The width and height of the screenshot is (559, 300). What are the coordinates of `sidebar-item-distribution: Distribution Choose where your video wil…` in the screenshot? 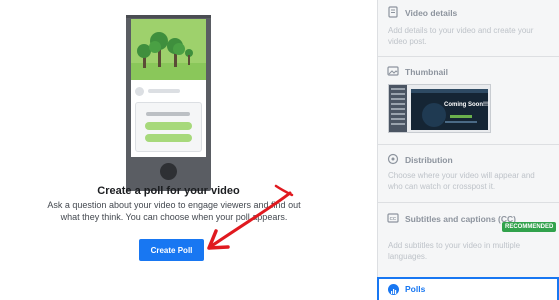 It's located at (468, 174).